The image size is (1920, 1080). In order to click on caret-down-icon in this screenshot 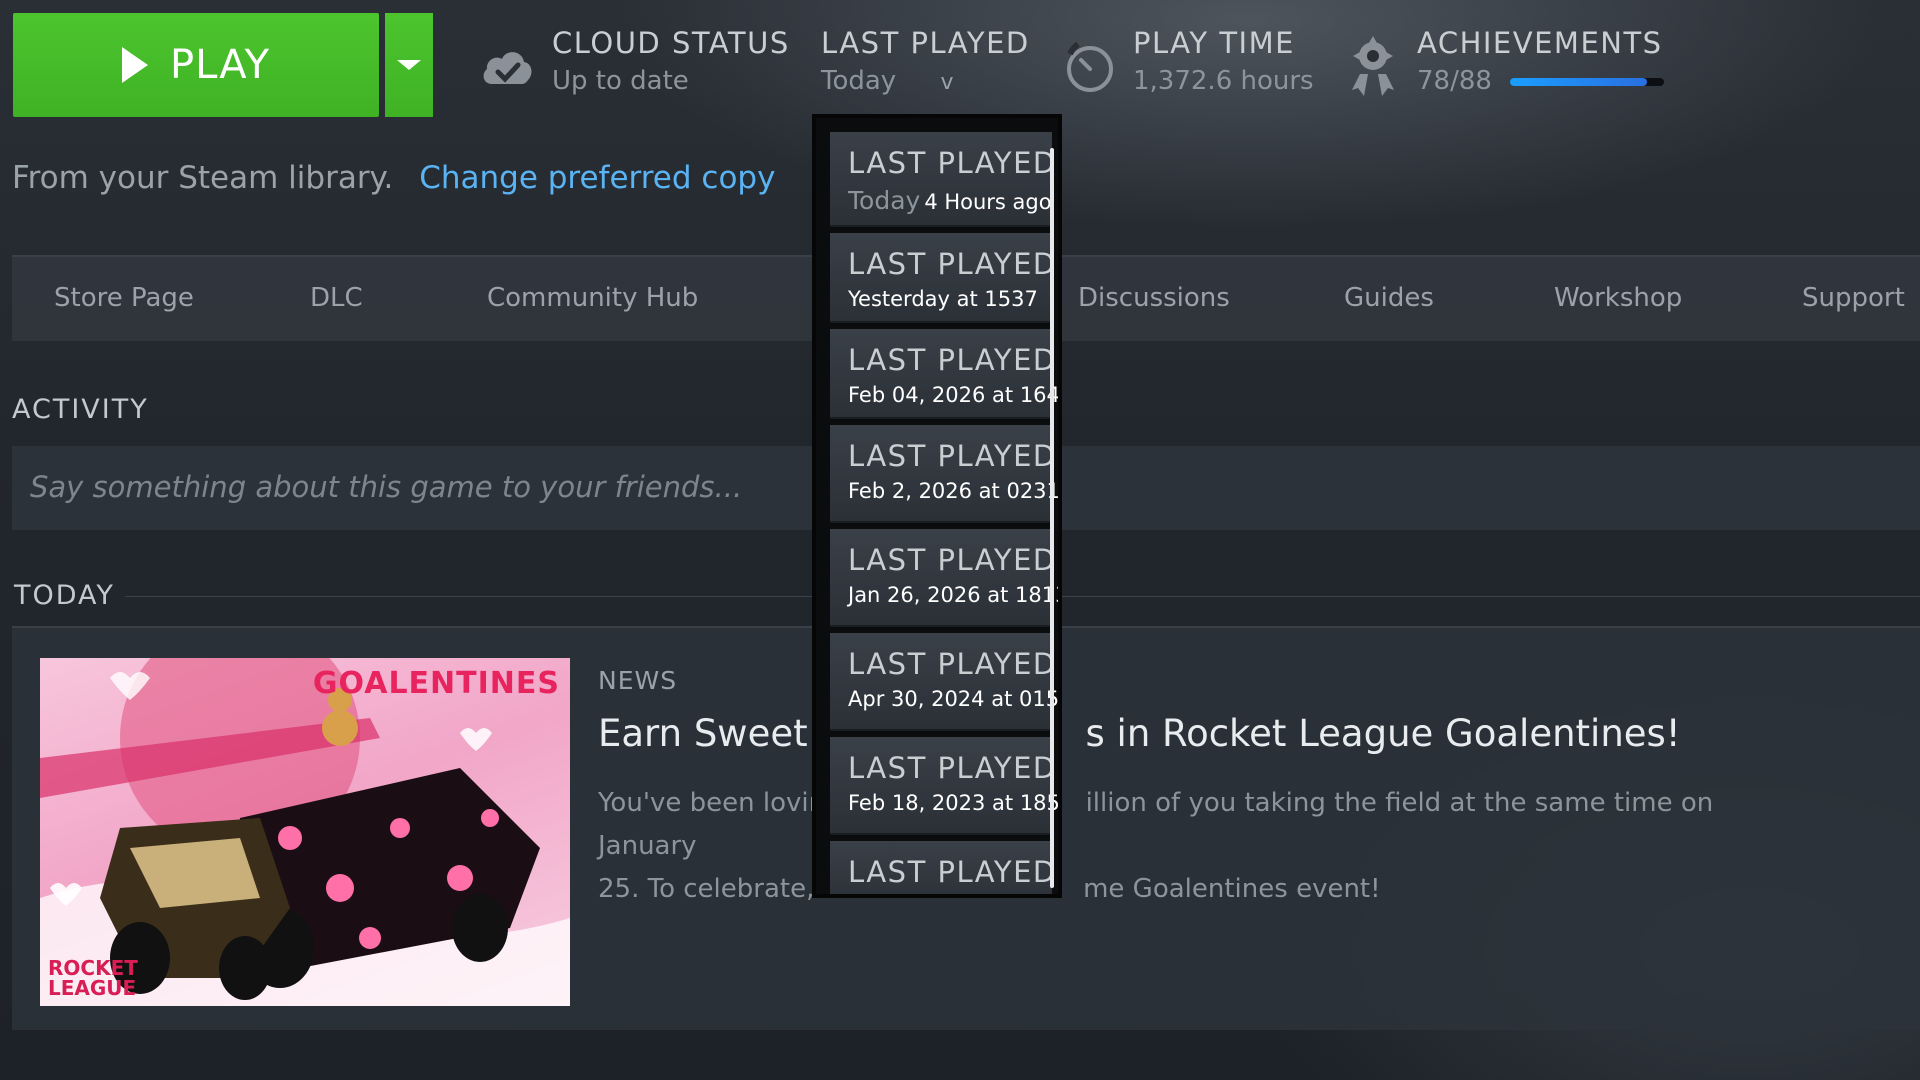, I will do `click(409, 65)`.